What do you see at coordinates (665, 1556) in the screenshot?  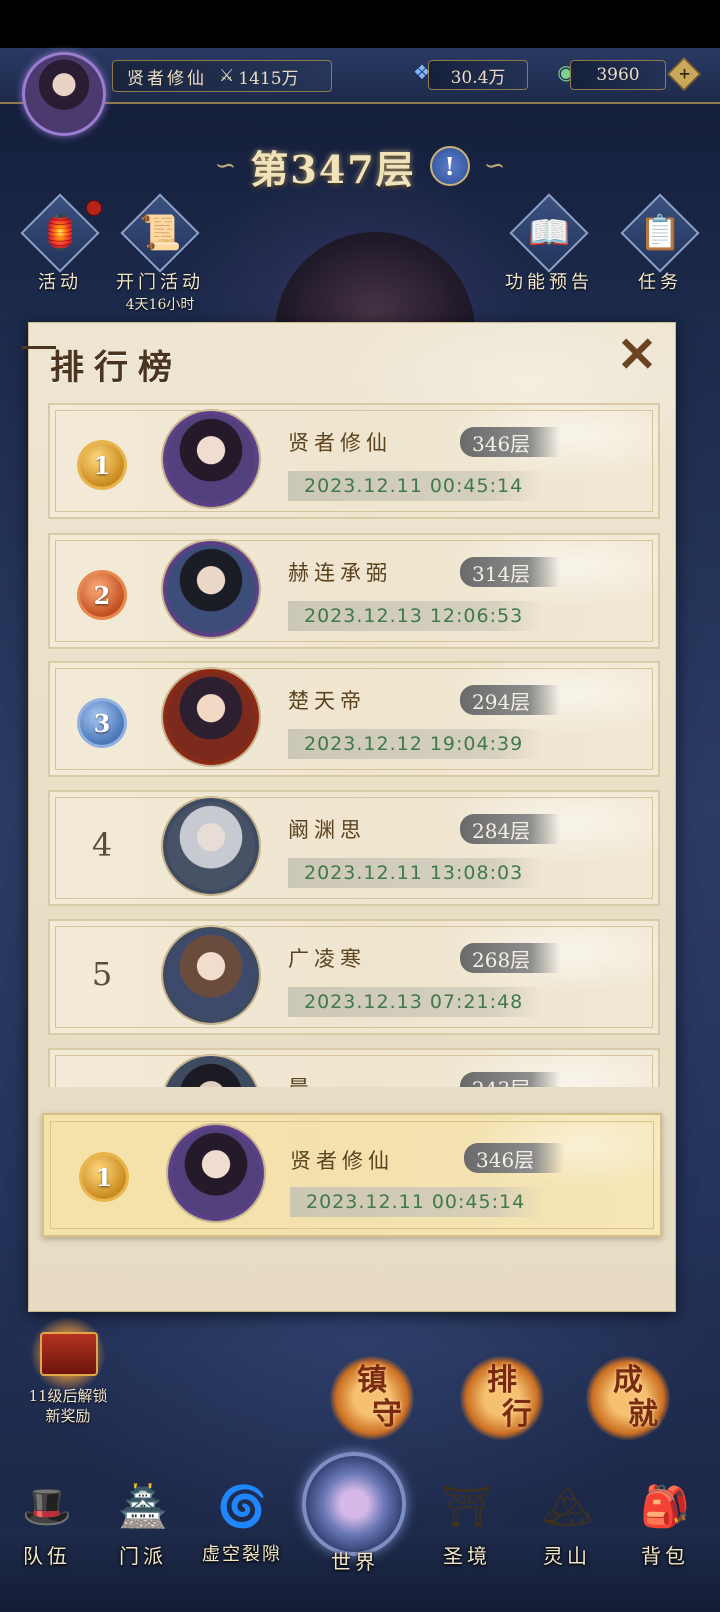 I see `nav-backpack-label: 背包` at bounding box center [665, 1556].